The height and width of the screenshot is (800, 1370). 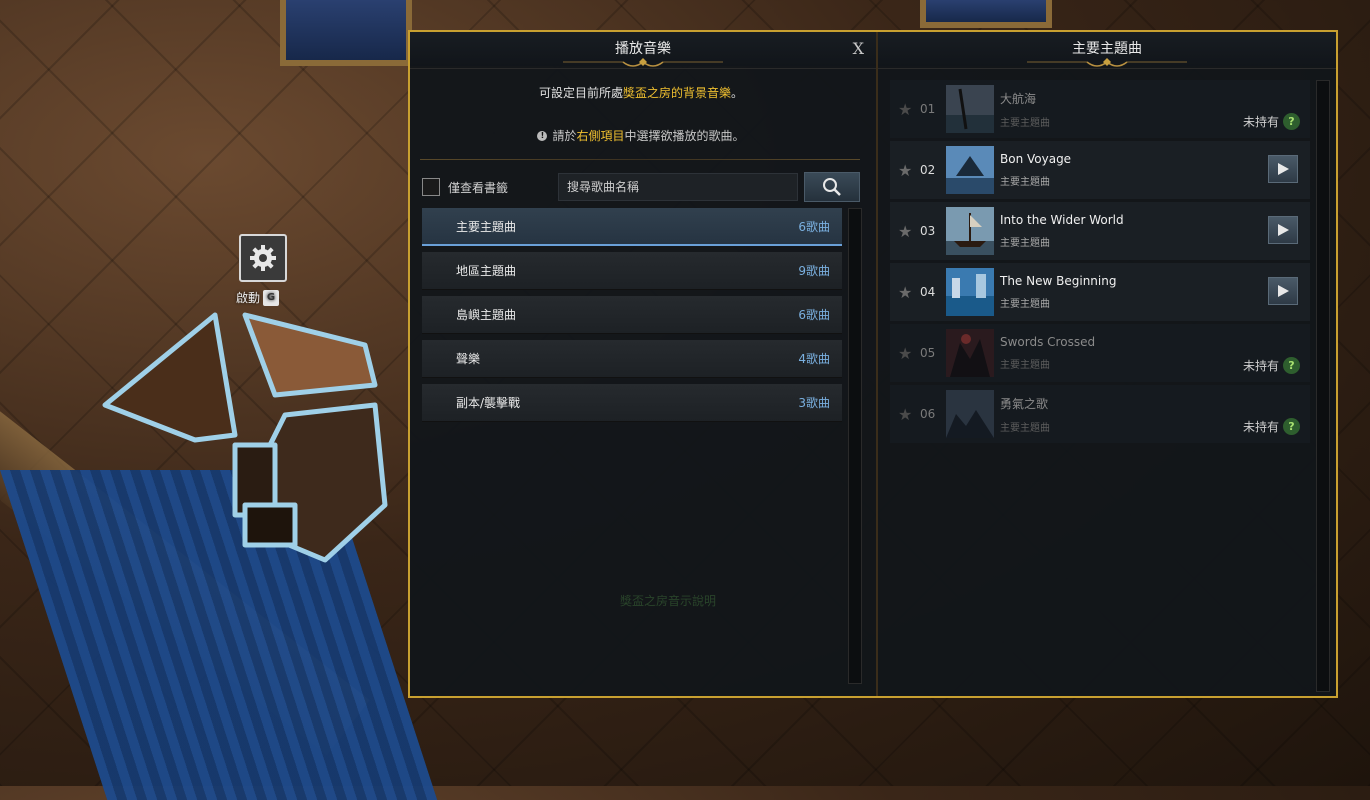 What do you see at coordinates (676, 93) in the screenshot?
I see `desc1-highlight: 獎盃之房的背景音樂` at bounding box center [676, 93].